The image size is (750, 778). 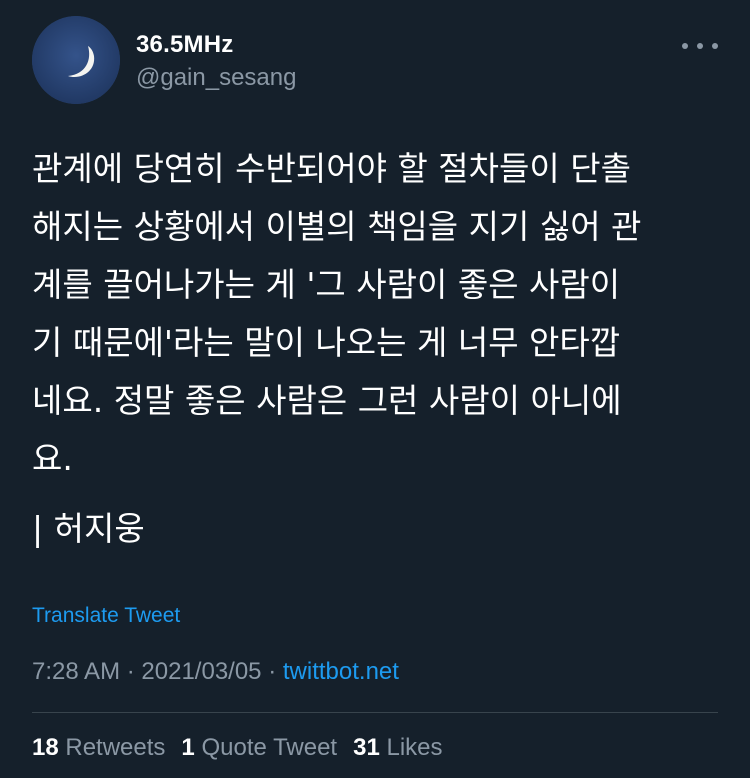 What do you see at coordinates (184, 45) in the screenshot?
I see `display-name: 36.5MHz` at bounding box center [184, 45].